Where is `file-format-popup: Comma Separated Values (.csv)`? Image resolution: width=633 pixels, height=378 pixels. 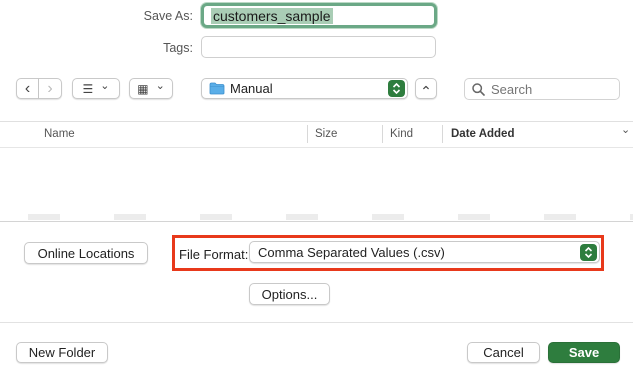
file-format-popup: Comma Separated Values (.csv) is located at coordinates (424, 252).